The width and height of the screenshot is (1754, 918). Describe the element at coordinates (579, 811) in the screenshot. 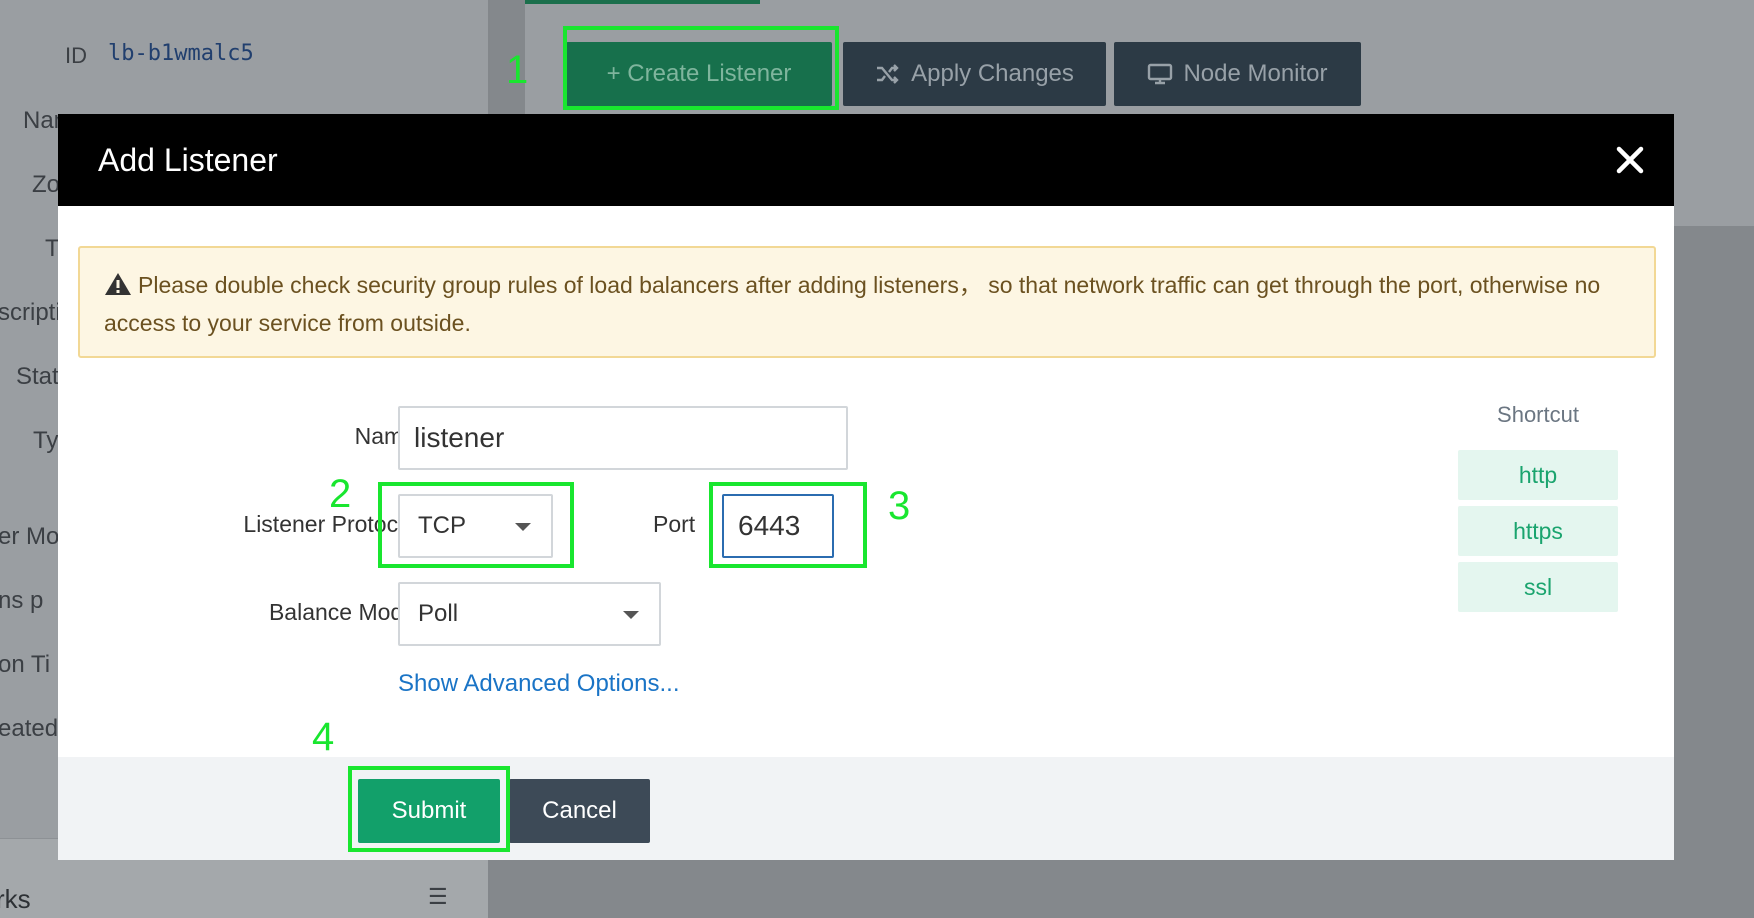

I see `cancel-button: Cancel` at that location.